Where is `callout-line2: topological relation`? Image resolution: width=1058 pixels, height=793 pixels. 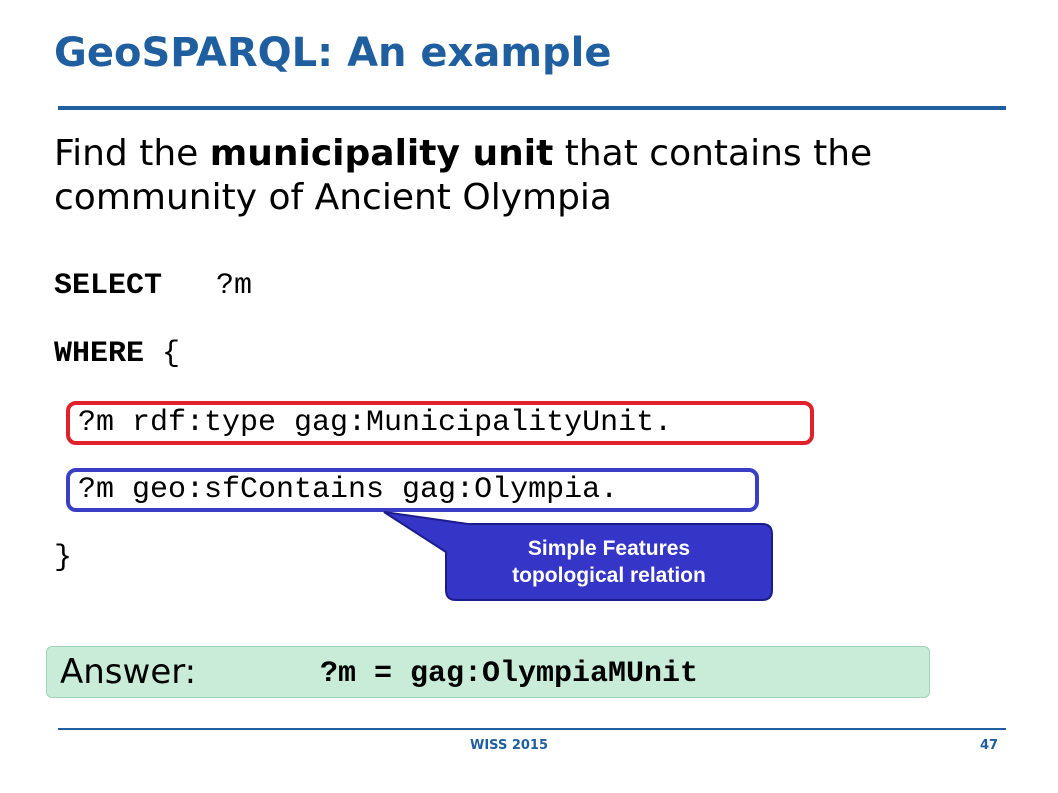 callout-line2: topological relation is located at coordinates (609, 575).